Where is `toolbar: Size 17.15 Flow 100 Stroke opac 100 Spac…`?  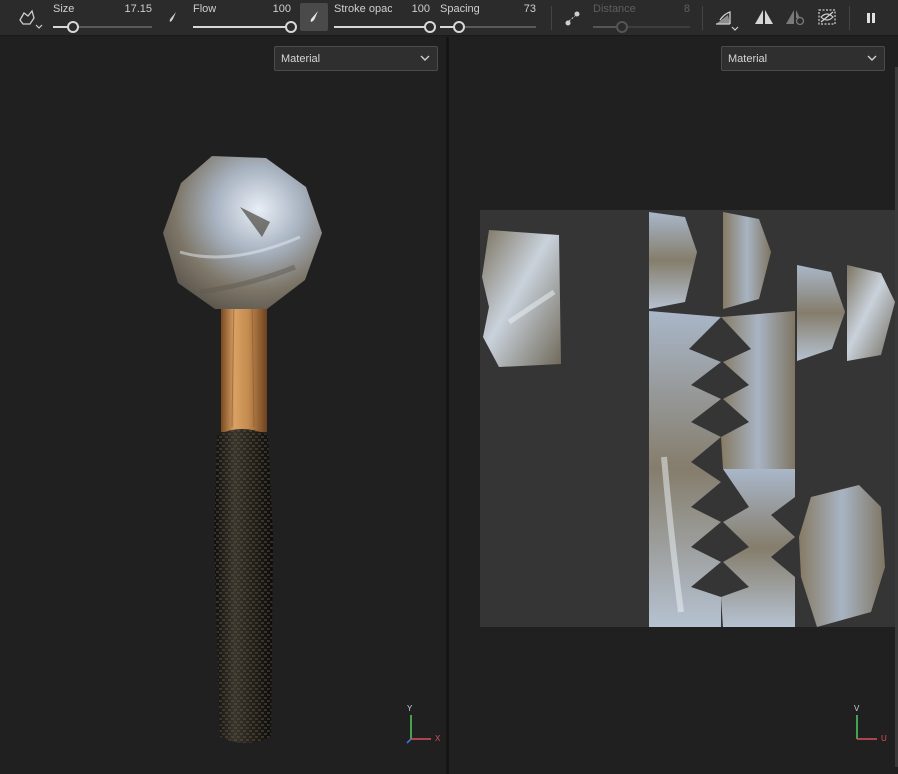 toolbar: Size 17.15 Flow 100 Stroke opac 100 Spac… is located at coordinates (449, 18).